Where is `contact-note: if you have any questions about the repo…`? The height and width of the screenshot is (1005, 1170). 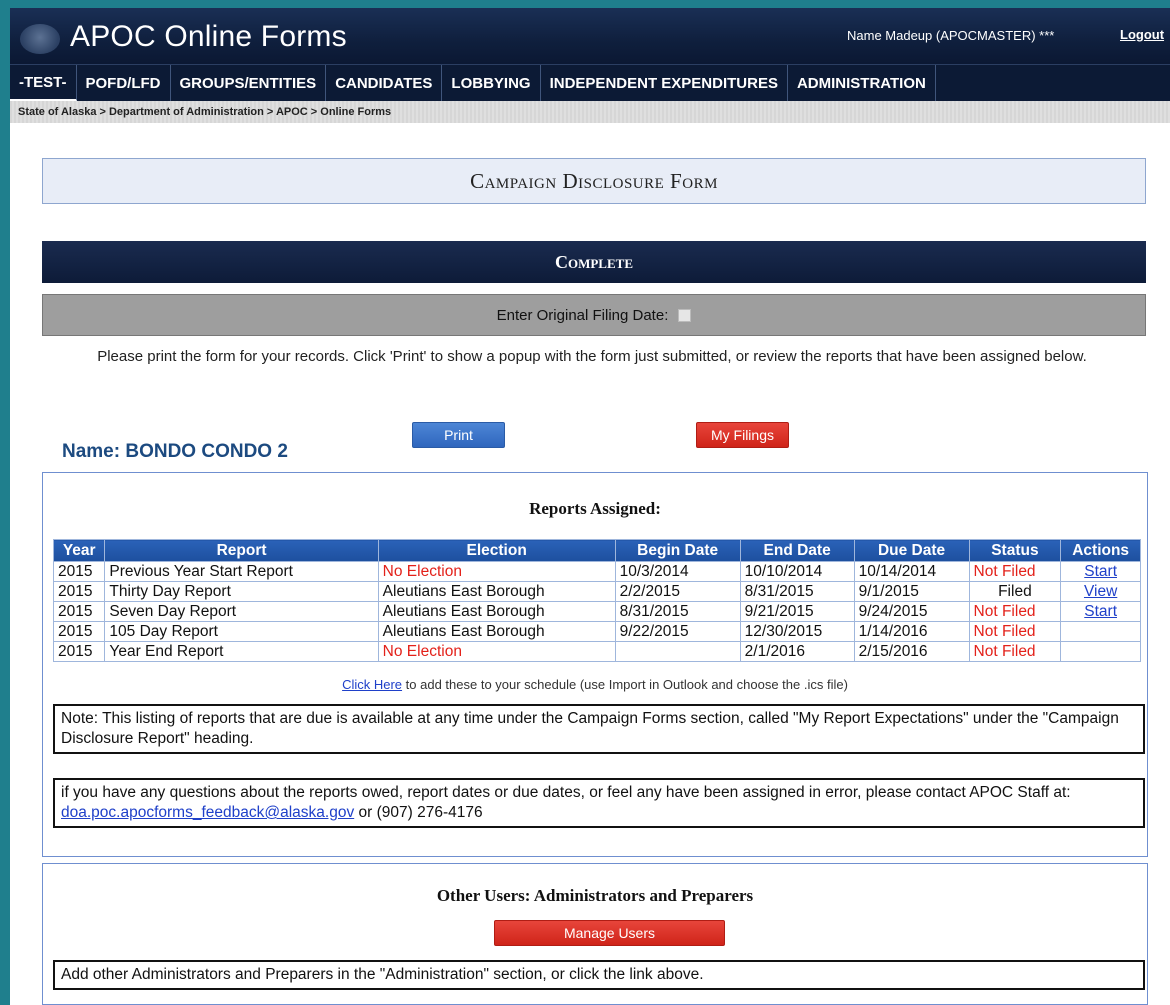 contact-note: if you have any questions about the repo… is located at coordinates (599, 803).